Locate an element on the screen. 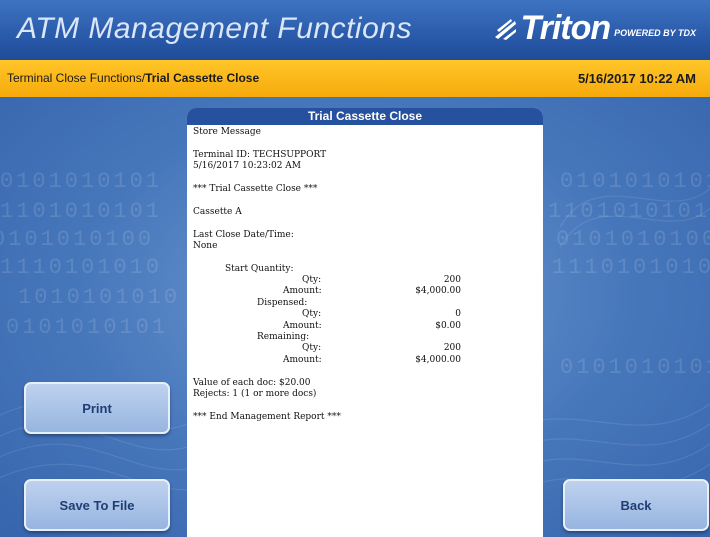 Image resolution: width=710 pixels, height=537 pixels. cassette-name: Cassette A is located at coordinates (217, 211).